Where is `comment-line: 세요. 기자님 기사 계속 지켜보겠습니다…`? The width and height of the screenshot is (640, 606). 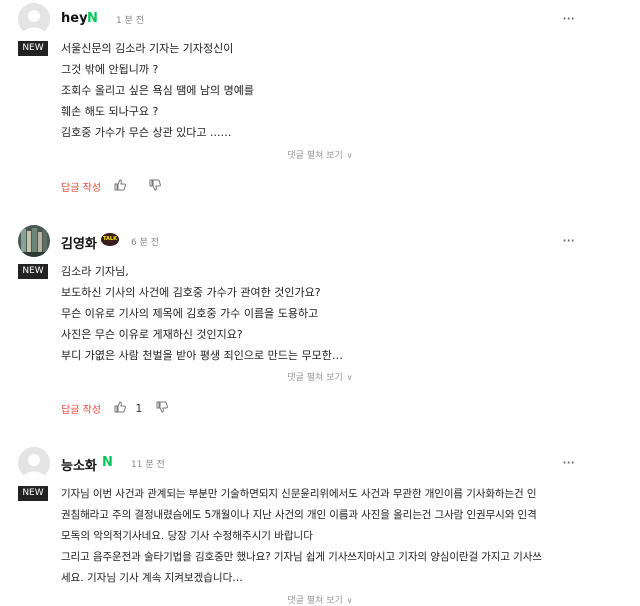 comment-line: 세요. 기자님 기사 계속 지켜보겠습니다… is located at coordinates (152, 578).